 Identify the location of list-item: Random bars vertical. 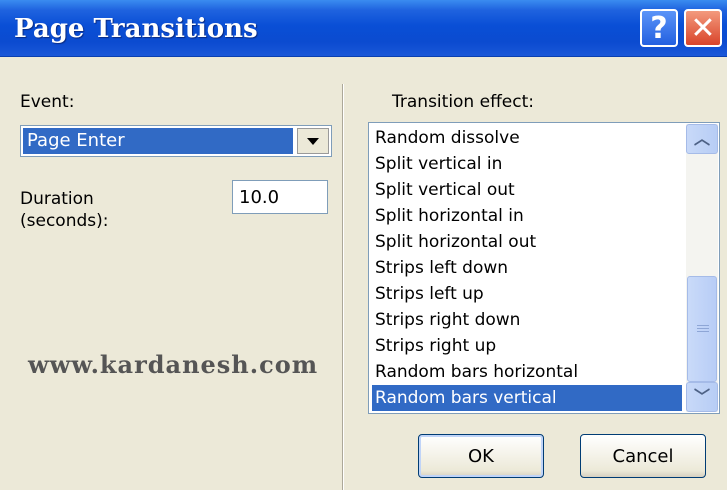
(527, 398).